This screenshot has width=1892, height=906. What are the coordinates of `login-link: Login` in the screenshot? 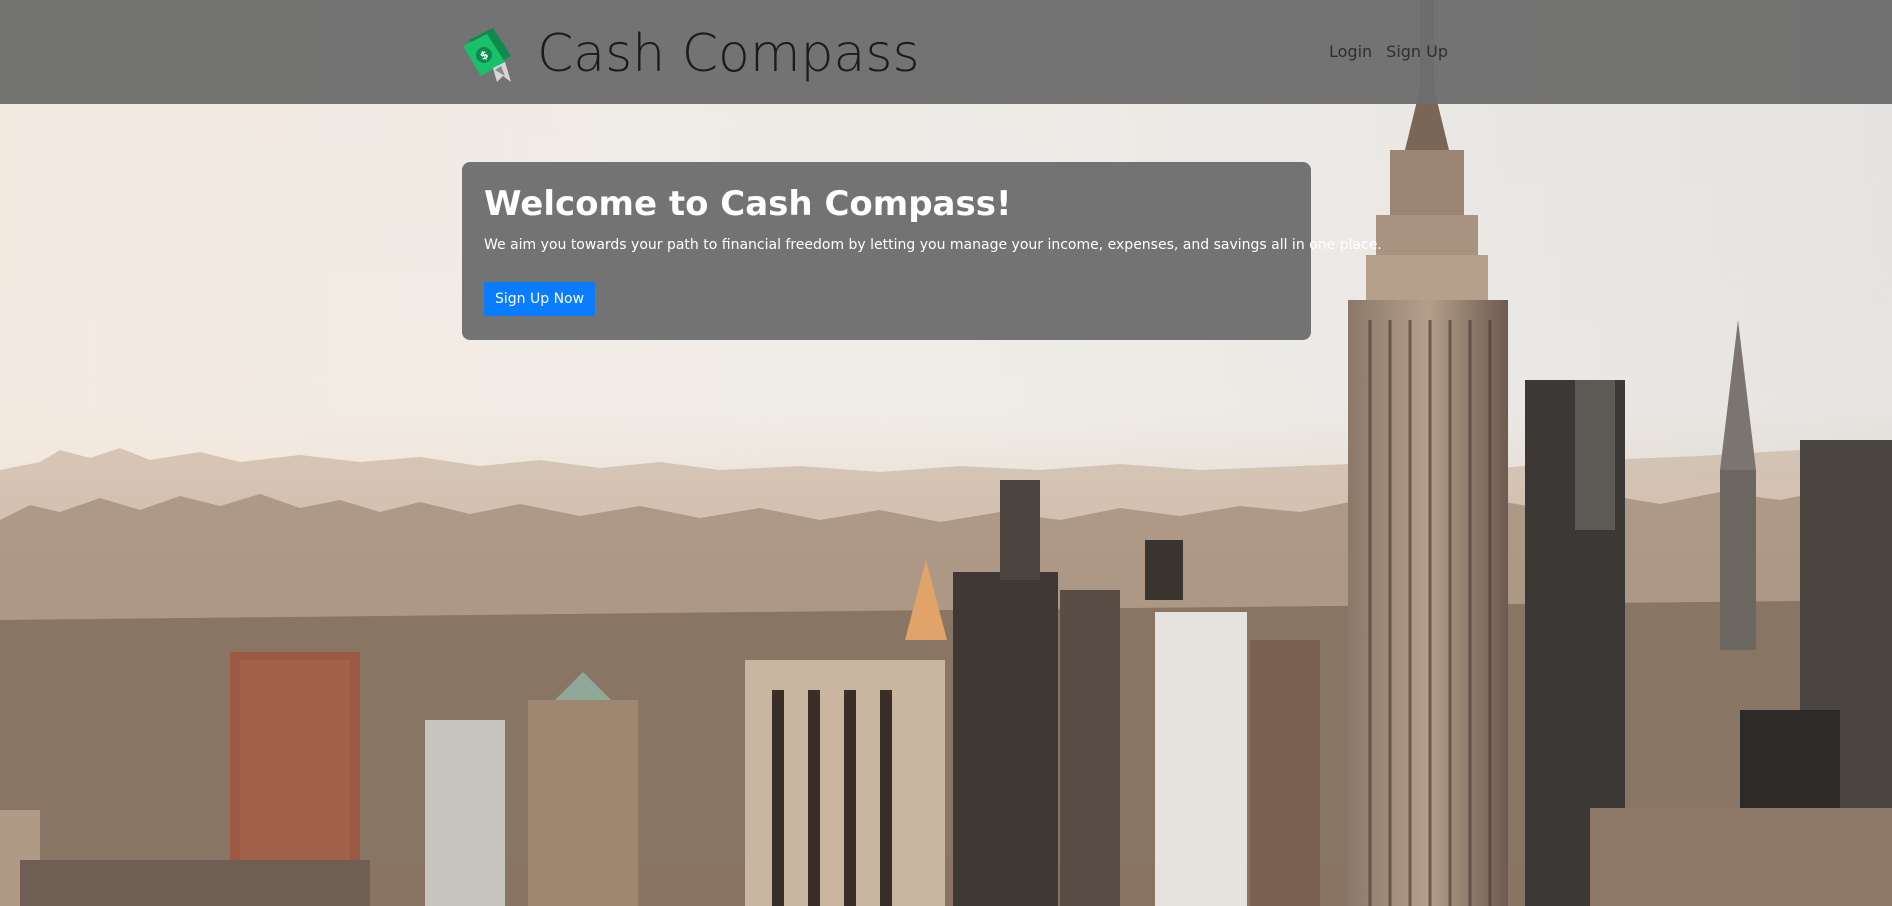 It's located at (1350, 51).